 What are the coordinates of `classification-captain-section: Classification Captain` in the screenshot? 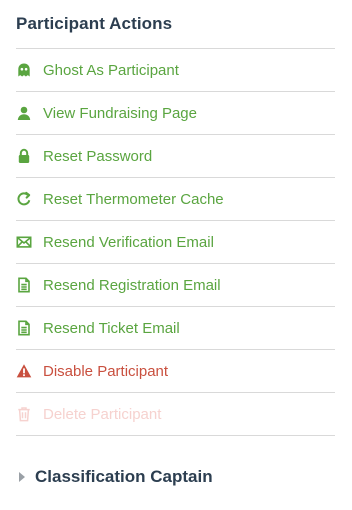 It's located at (114, 477).